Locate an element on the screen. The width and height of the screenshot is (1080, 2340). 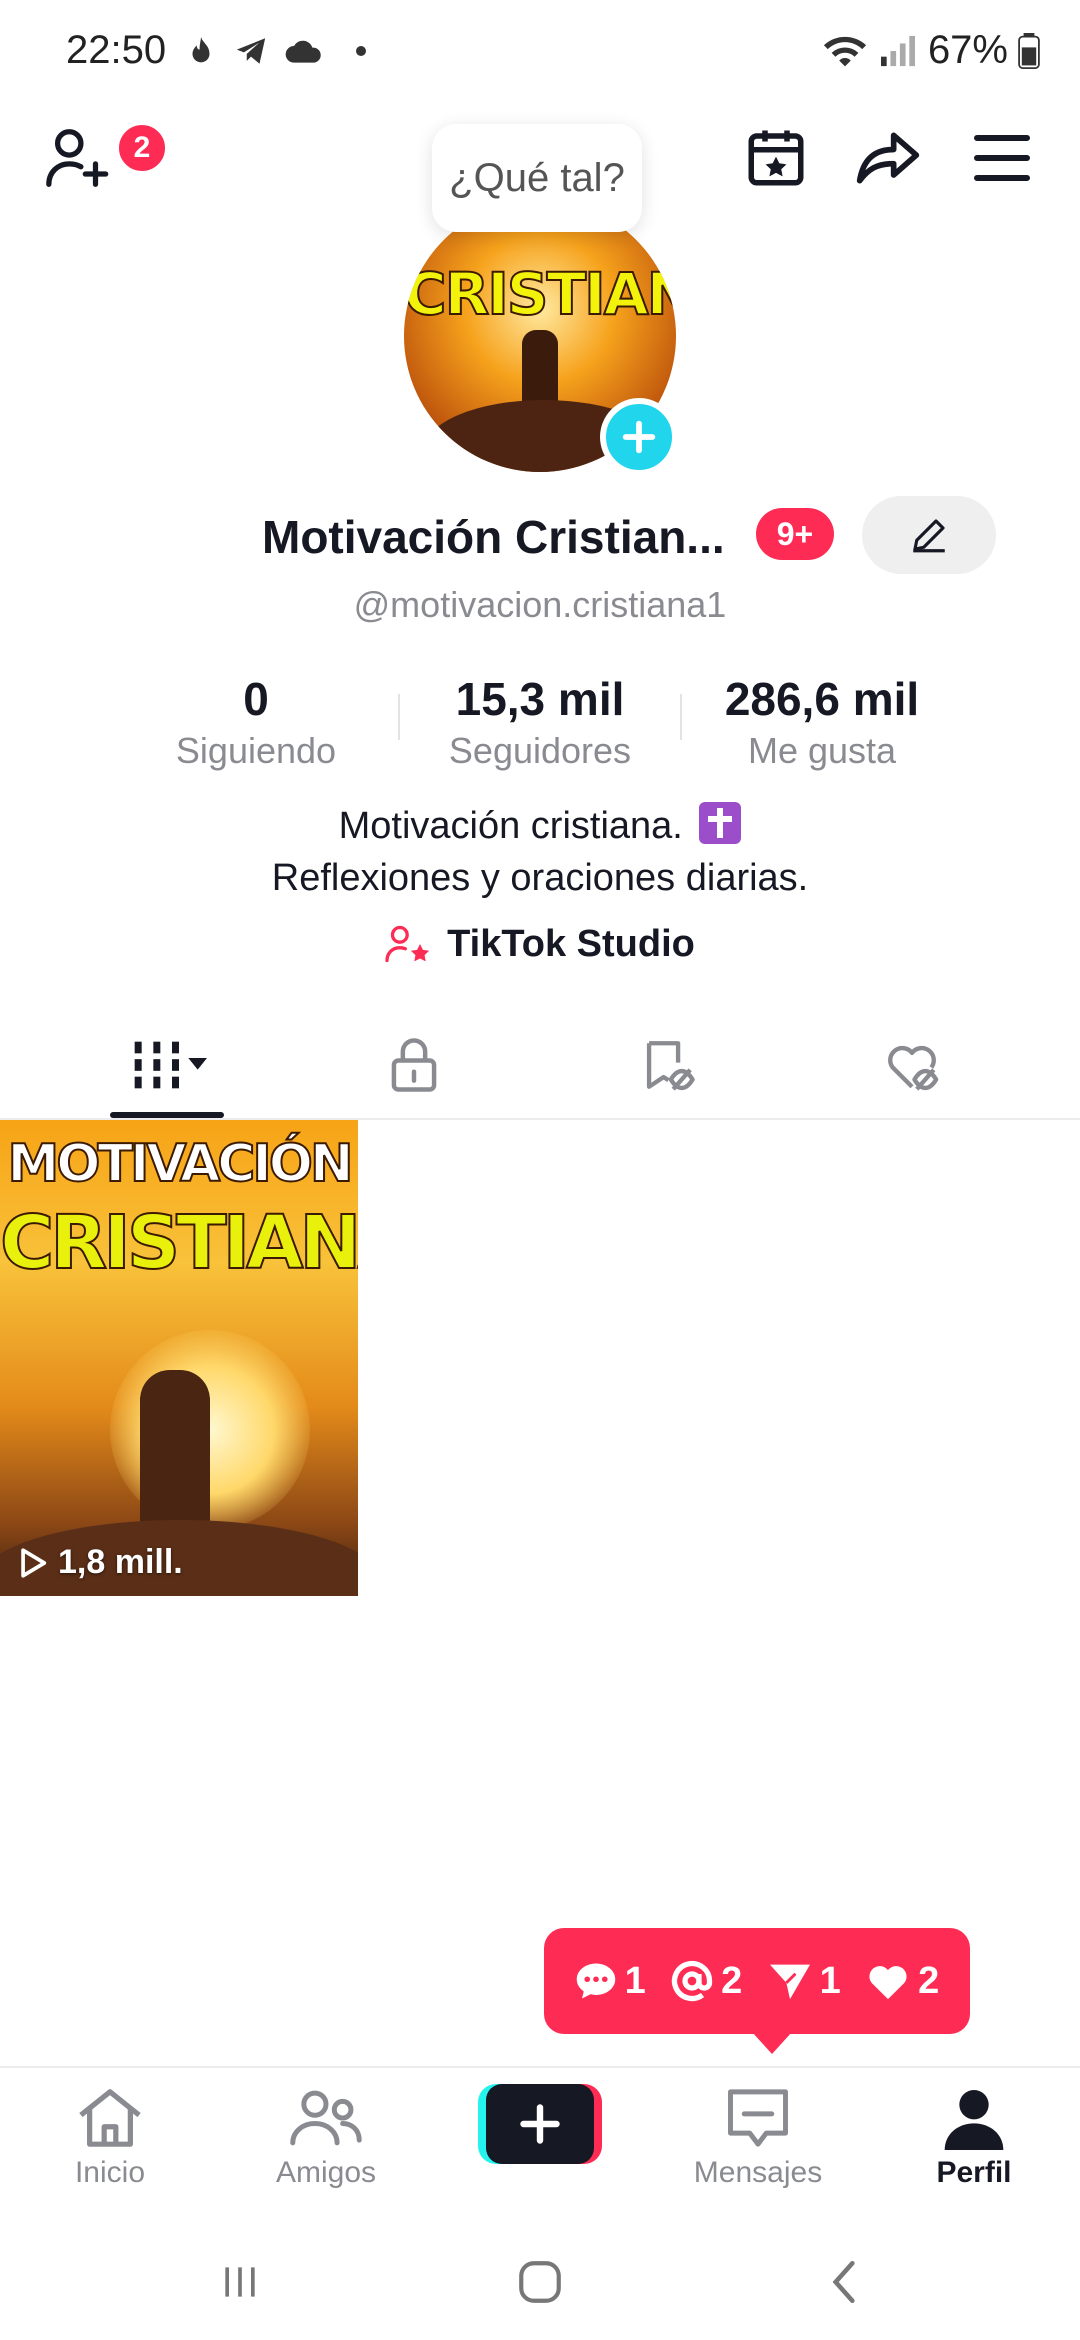
thumbnail-title-top: MOTIVACIÓN is located at coordinates (181, 1164).